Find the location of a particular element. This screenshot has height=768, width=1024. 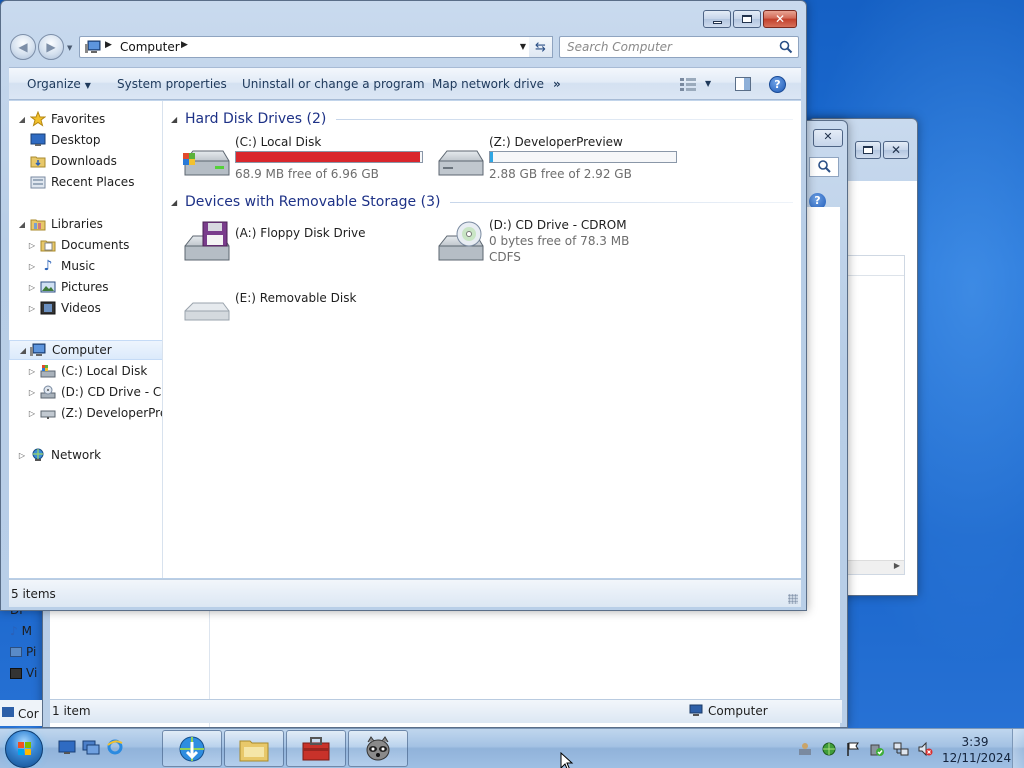

taskbar-app-raccoon is located at coordinates (378, 748).